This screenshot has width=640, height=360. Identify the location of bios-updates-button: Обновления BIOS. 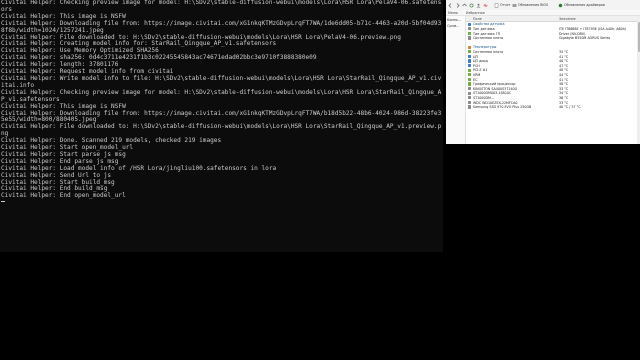
(530, 5).